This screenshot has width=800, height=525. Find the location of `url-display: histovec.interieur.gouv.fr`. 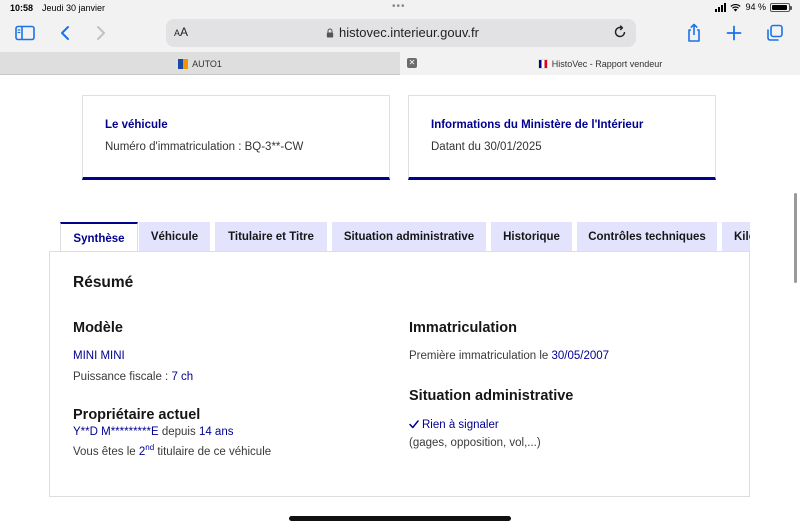

url-display: histovec.interieur.gouv.fr is located at coordinates (402, 32).